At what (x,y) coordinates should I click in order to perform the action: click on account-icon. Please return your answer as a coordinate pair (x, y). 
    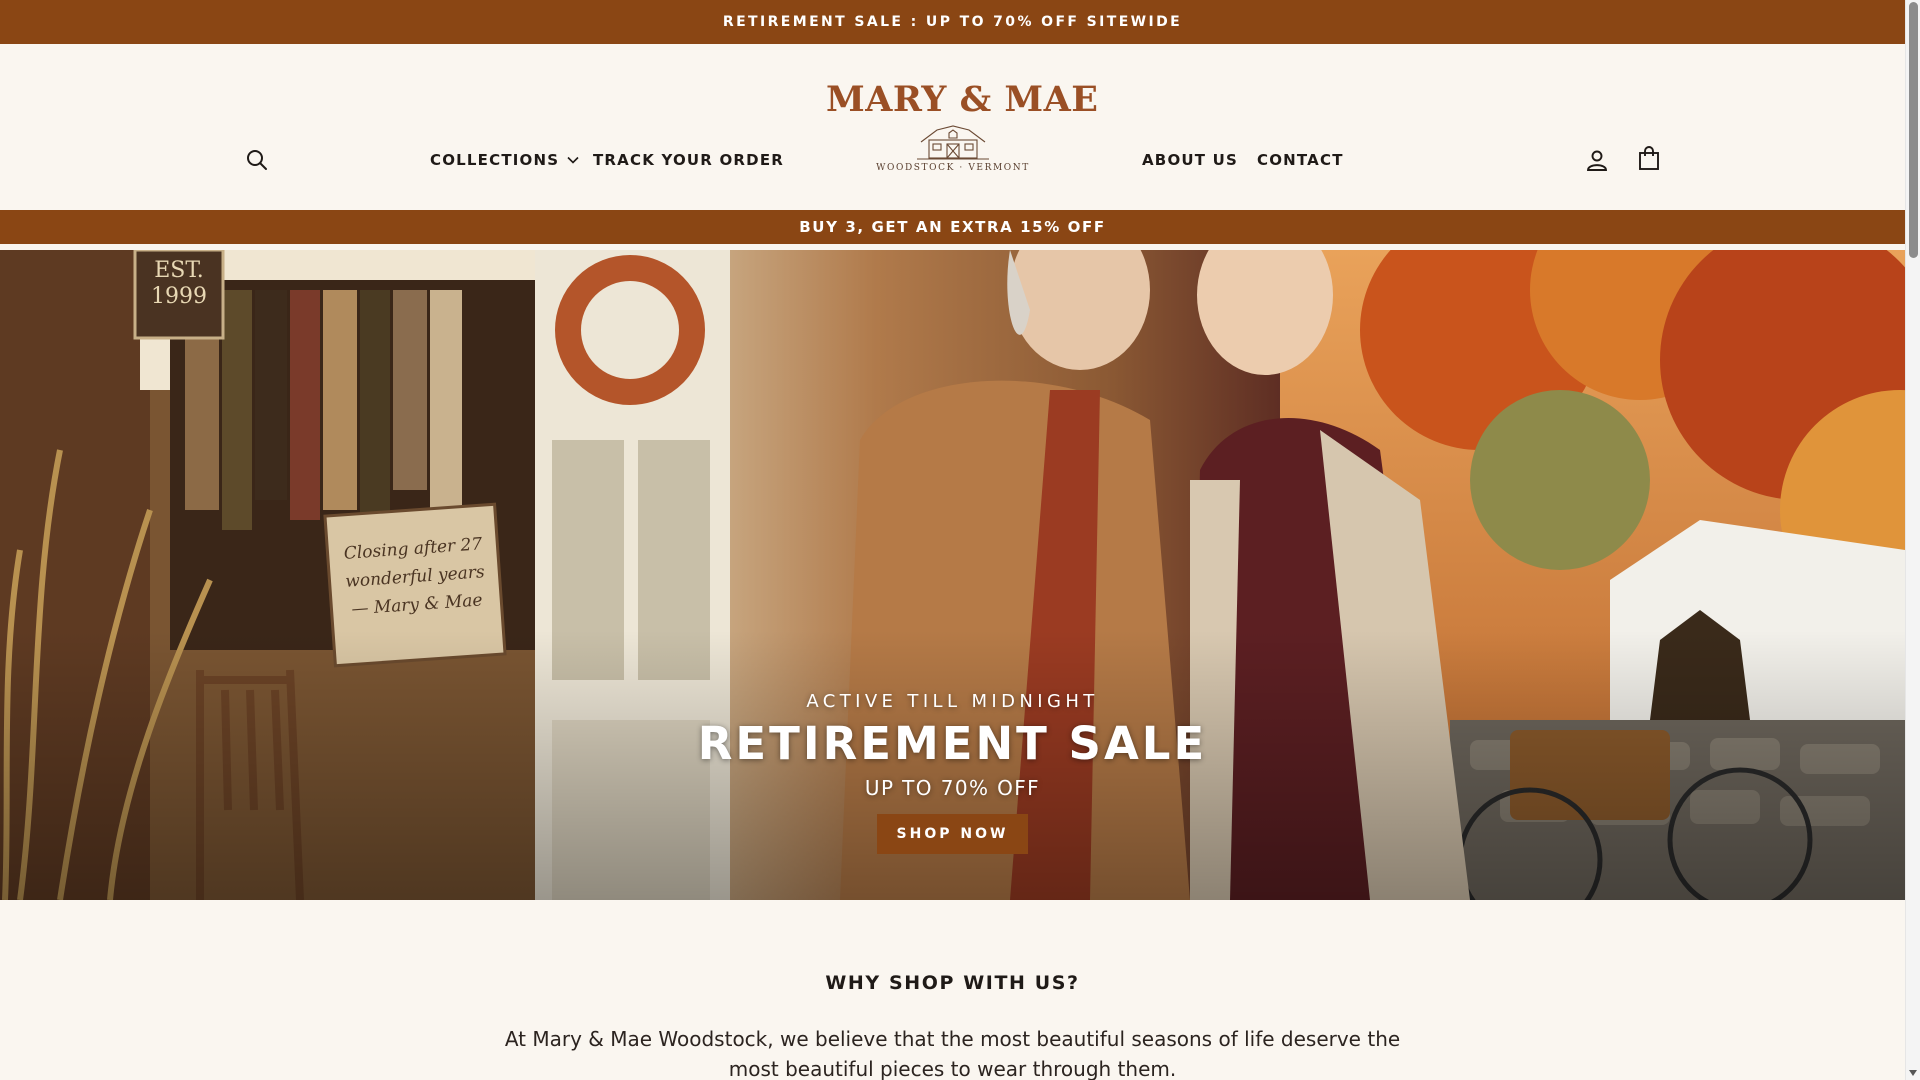
    Looking at the image, I should click on (1597, 160).